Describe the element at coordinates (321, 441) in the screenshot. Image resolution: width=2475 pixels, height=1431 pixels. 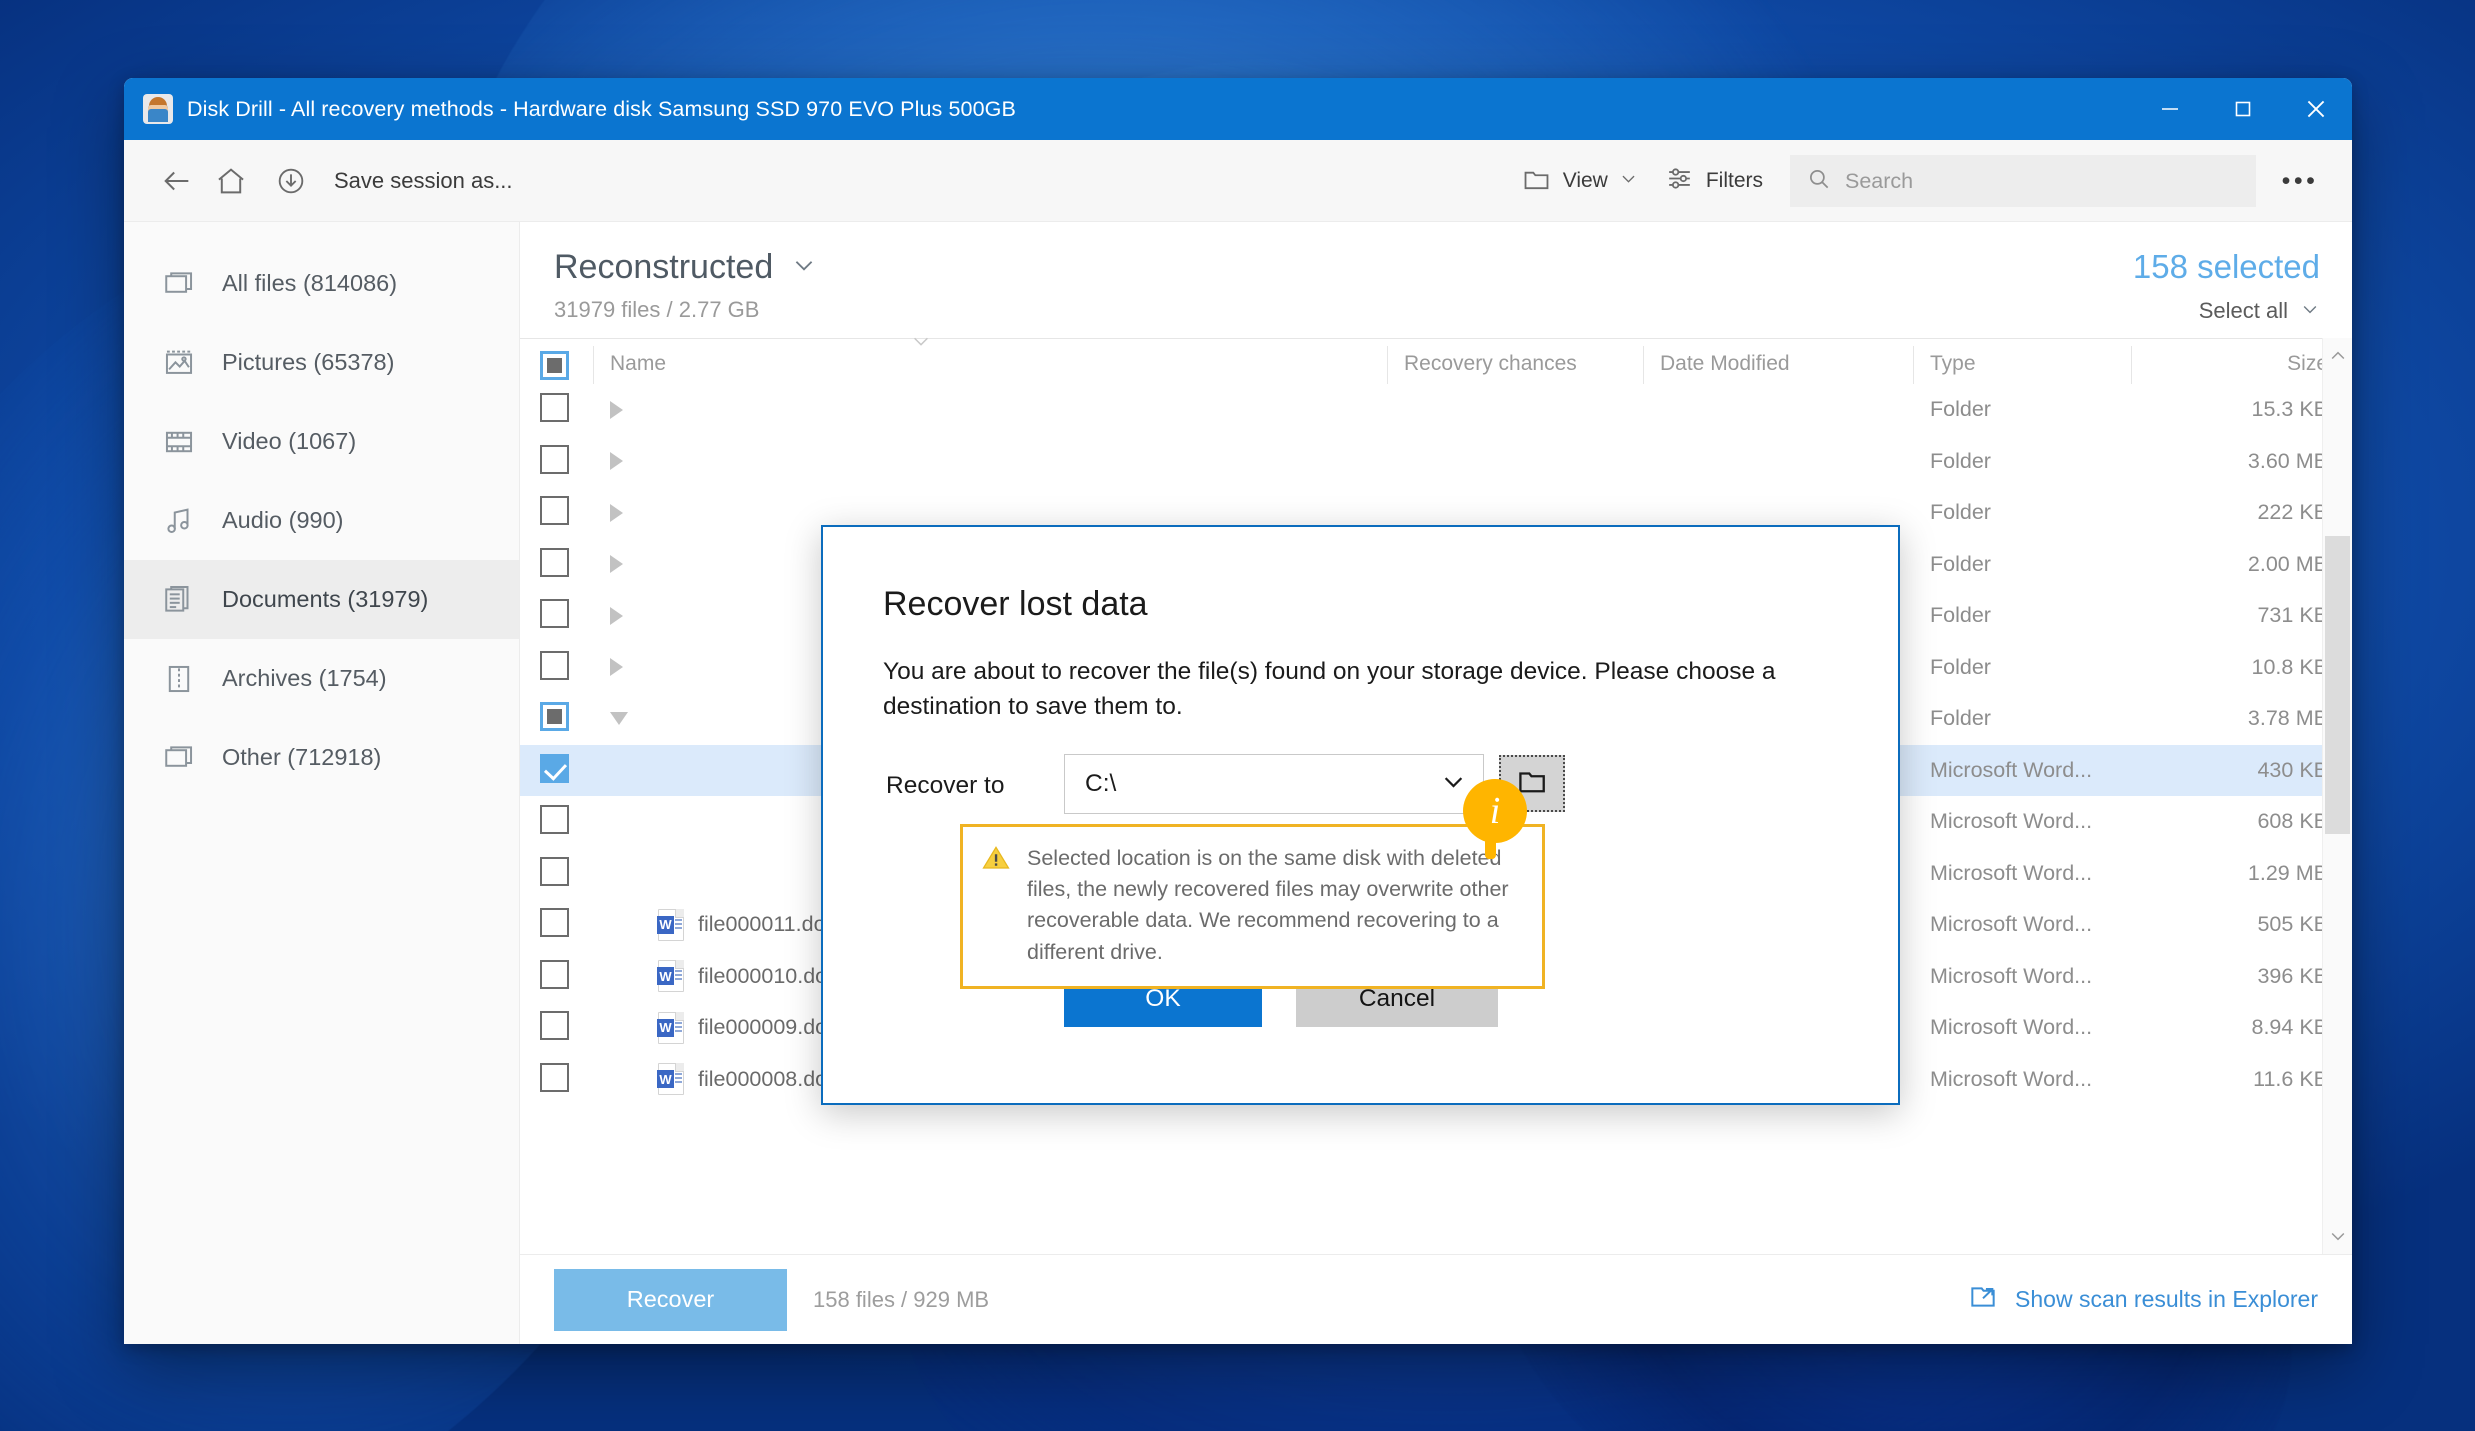
I see `sidebar-item-video: Video (1067)` at that location.